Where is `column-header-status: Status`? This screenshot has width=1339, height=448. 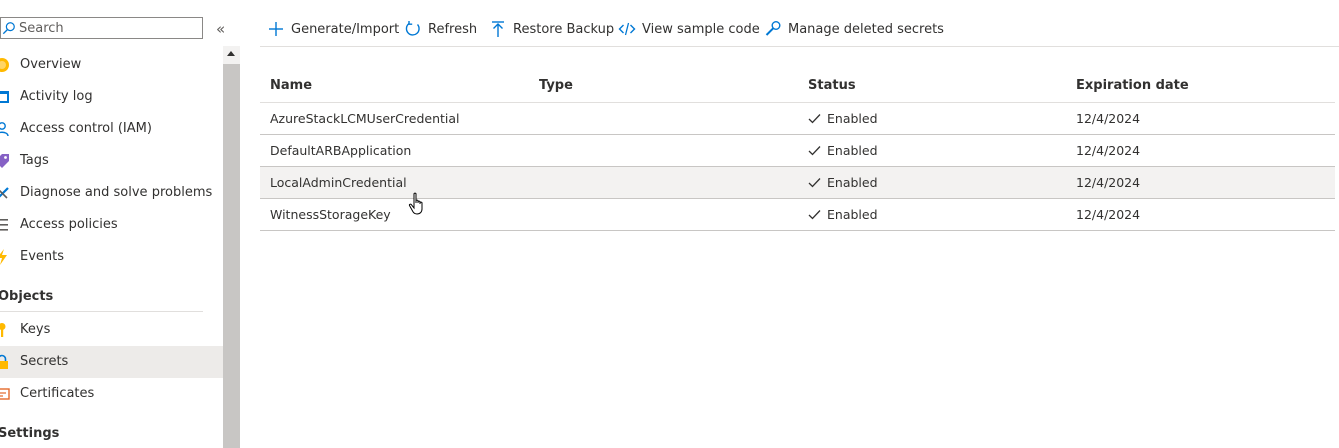 column-header-status: Status is located at coordinates (832, 86).